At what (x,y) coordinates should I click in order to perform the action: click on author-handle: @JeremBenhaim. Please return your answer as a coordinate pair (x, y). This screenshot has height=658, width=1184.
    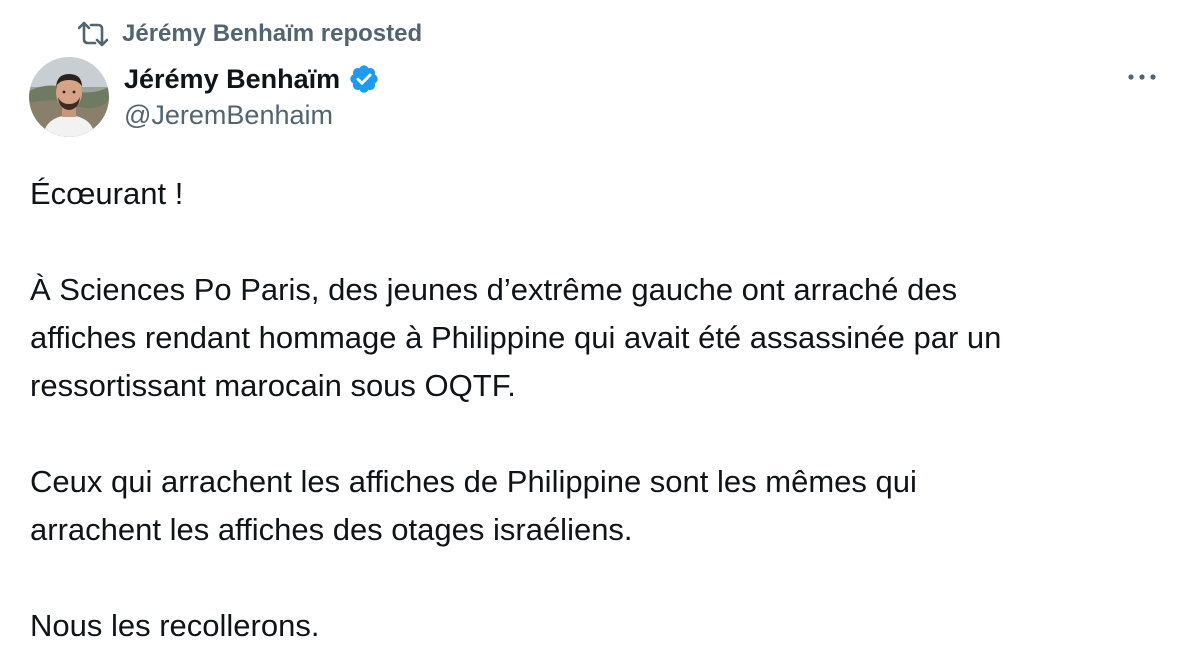
    Looking at the image, I should click on (228, 115).